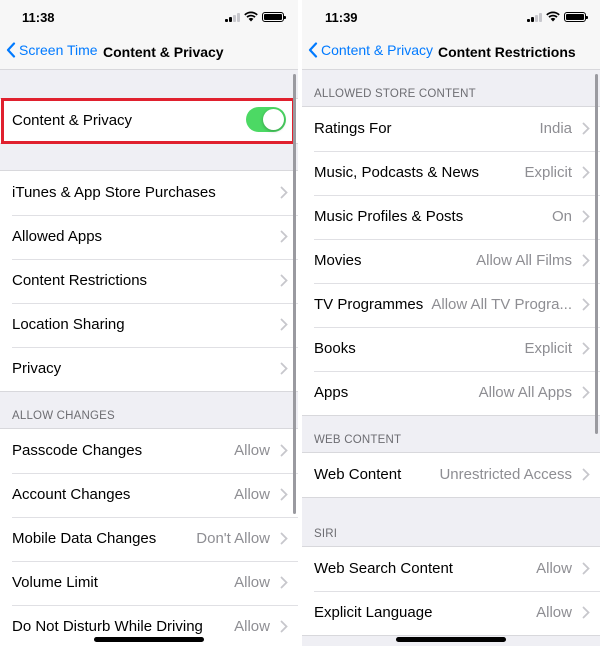 The height and width of the screenshot is (646, 600). I want to click on row-label: Passcode Changes, so click(77, 450).